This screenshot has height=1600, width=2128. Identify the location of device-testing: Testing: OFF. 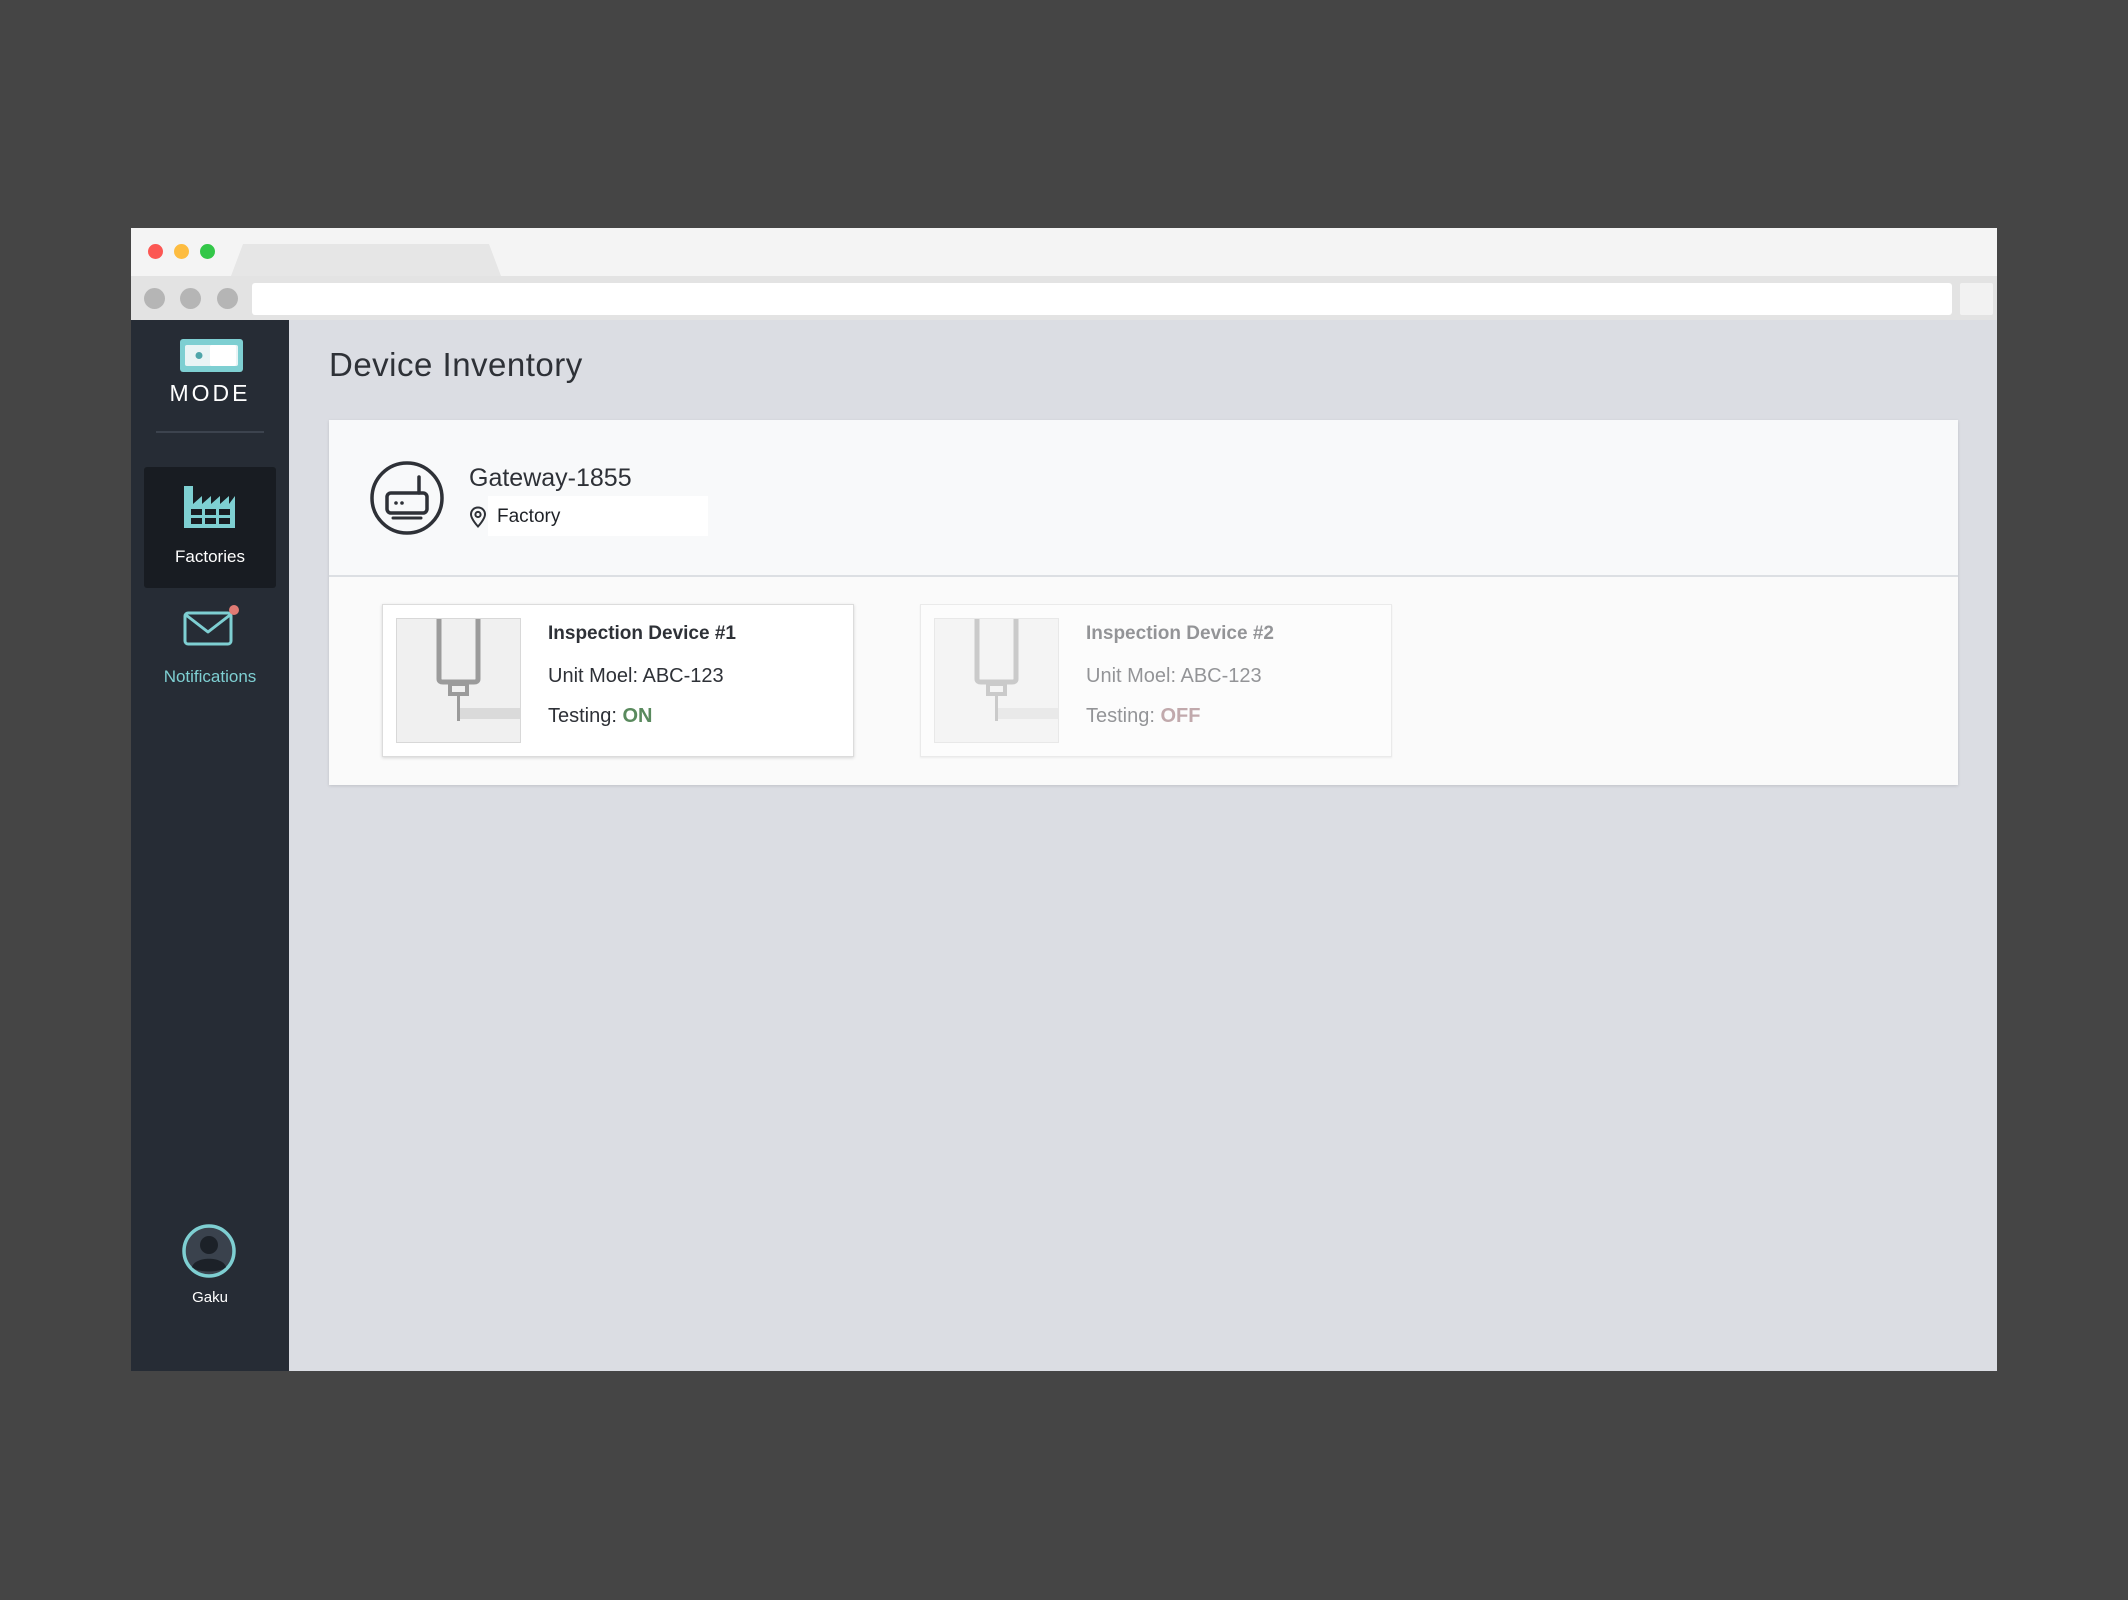
(1143, 716).